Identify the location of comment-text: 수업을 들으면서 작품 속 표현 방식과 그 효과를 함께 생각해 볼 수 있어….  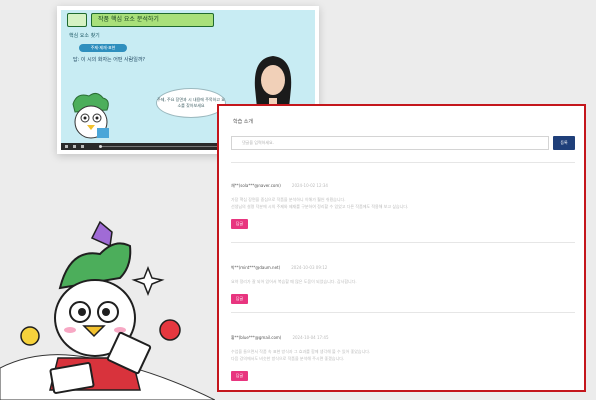
(301, 351).